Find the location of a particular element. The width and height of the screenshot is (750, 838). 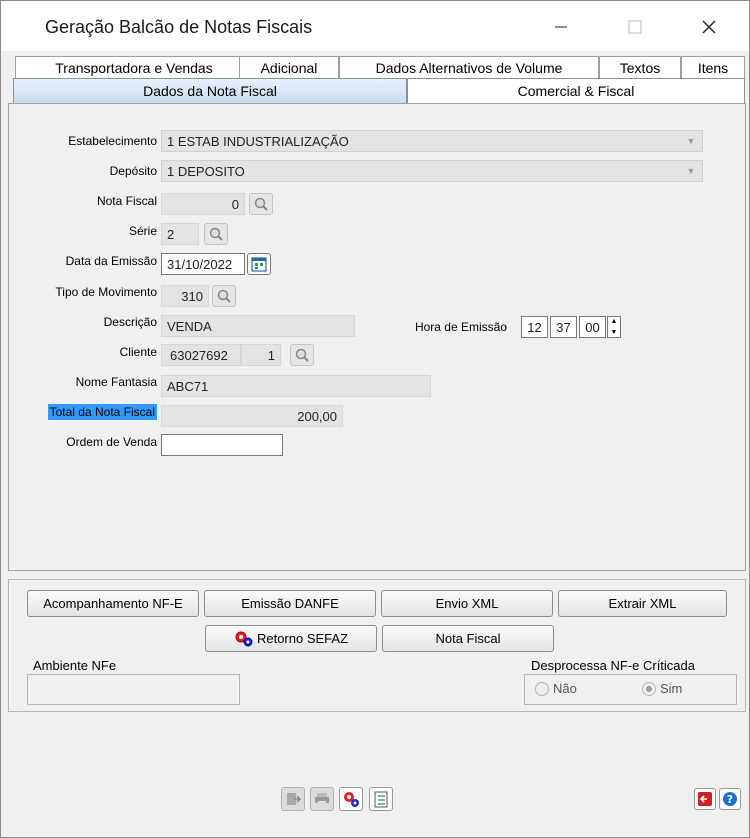

serie-search-button is located at coordinates (216, 234).